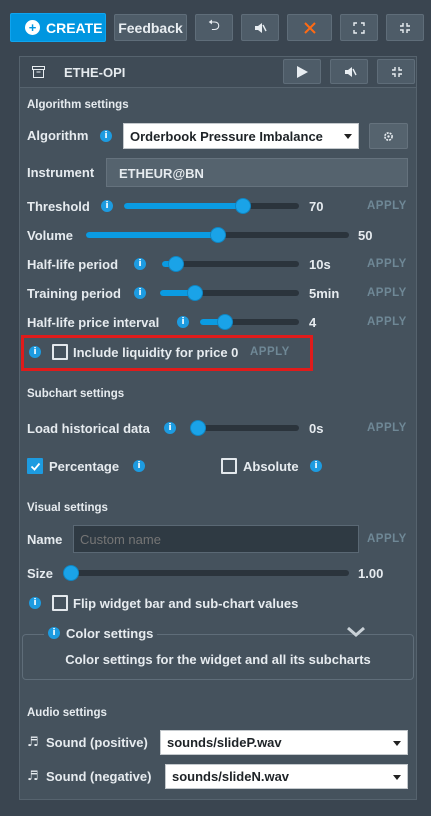 The image size is (431, 816). Describe the element at coordinates (99, 776) in the screenshot. I see `sound-negative-label: Sound (negative)` at that location.